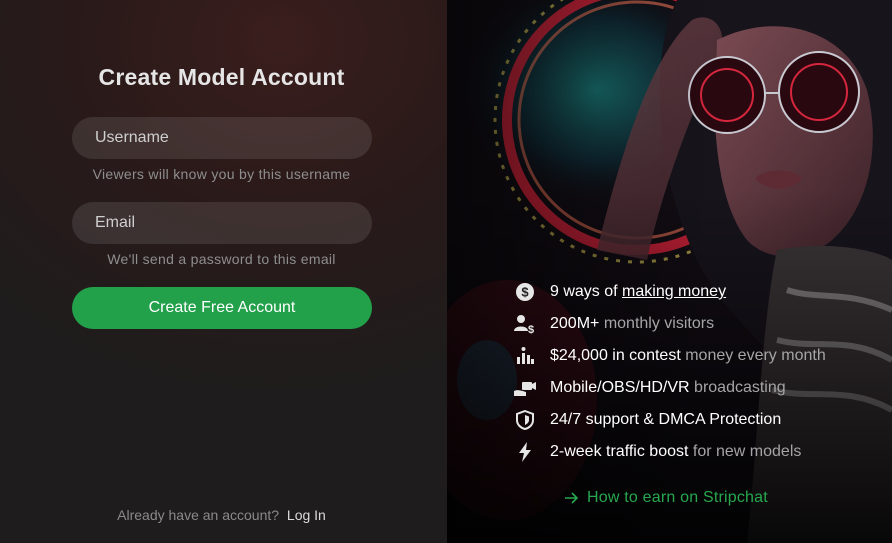  I want to click on shield-icon, so click(525, 420).